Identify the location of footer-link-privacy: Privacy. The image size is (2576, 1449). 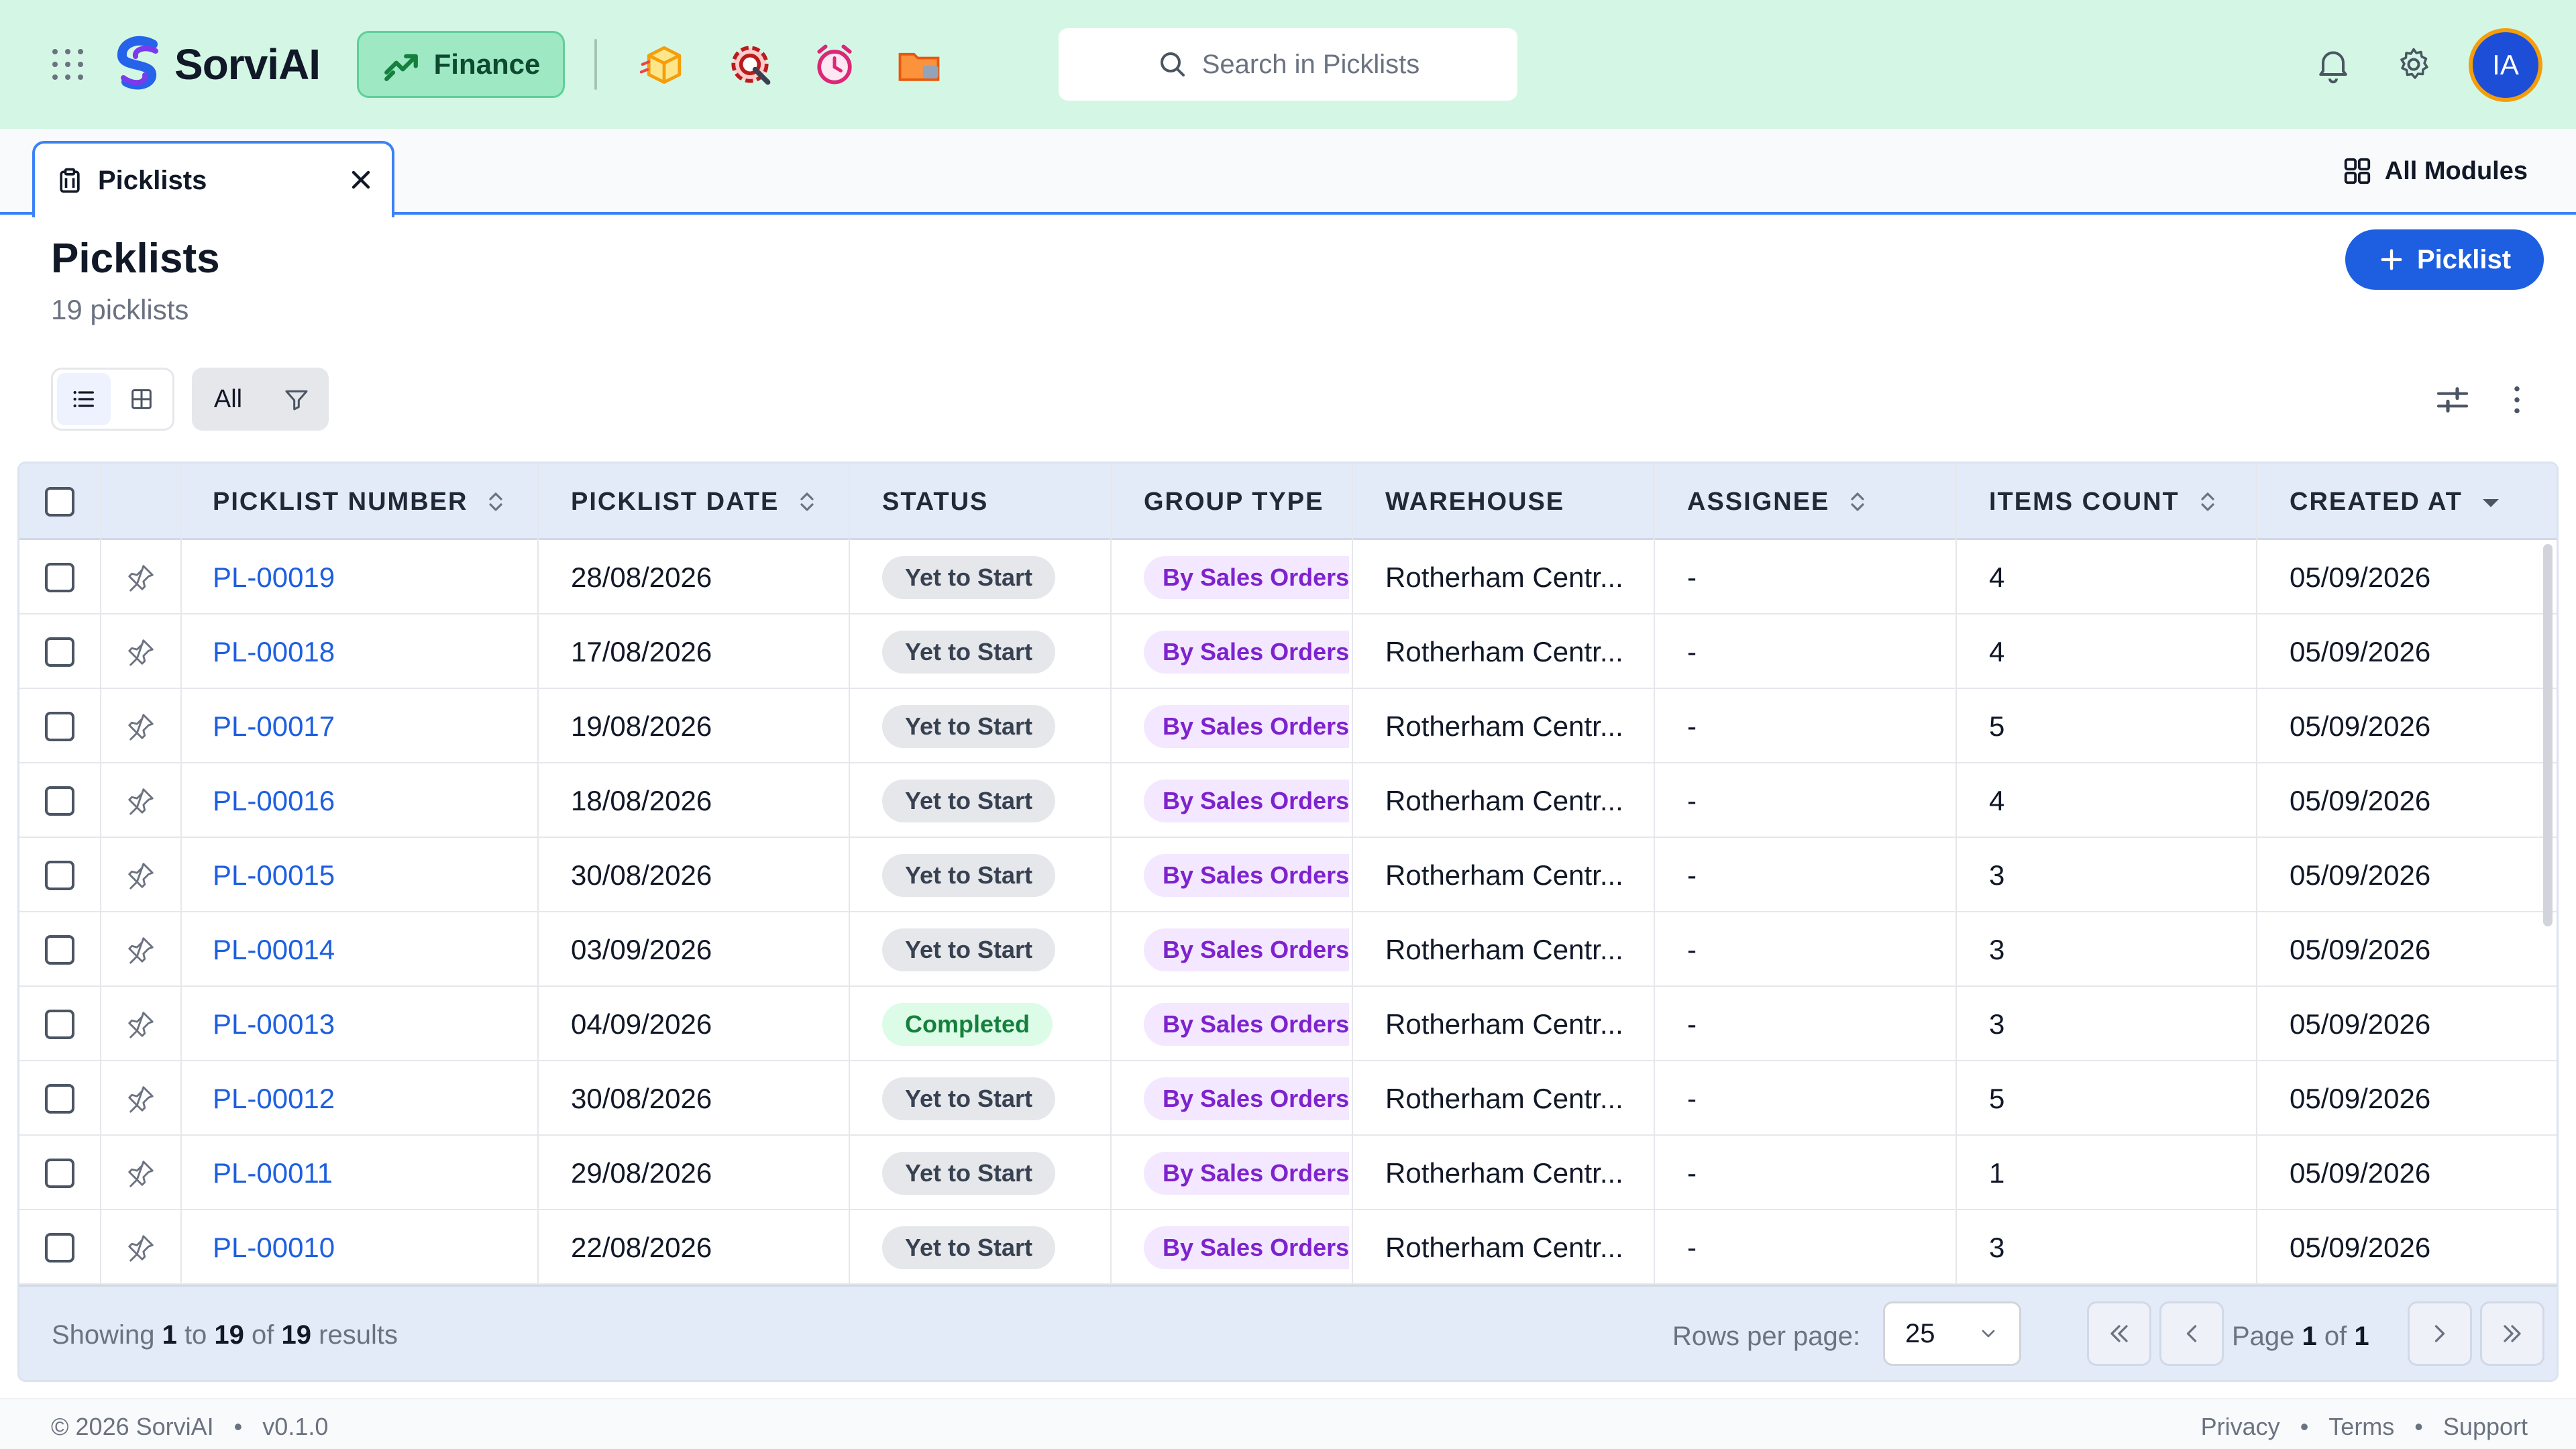
(2240, 1427).